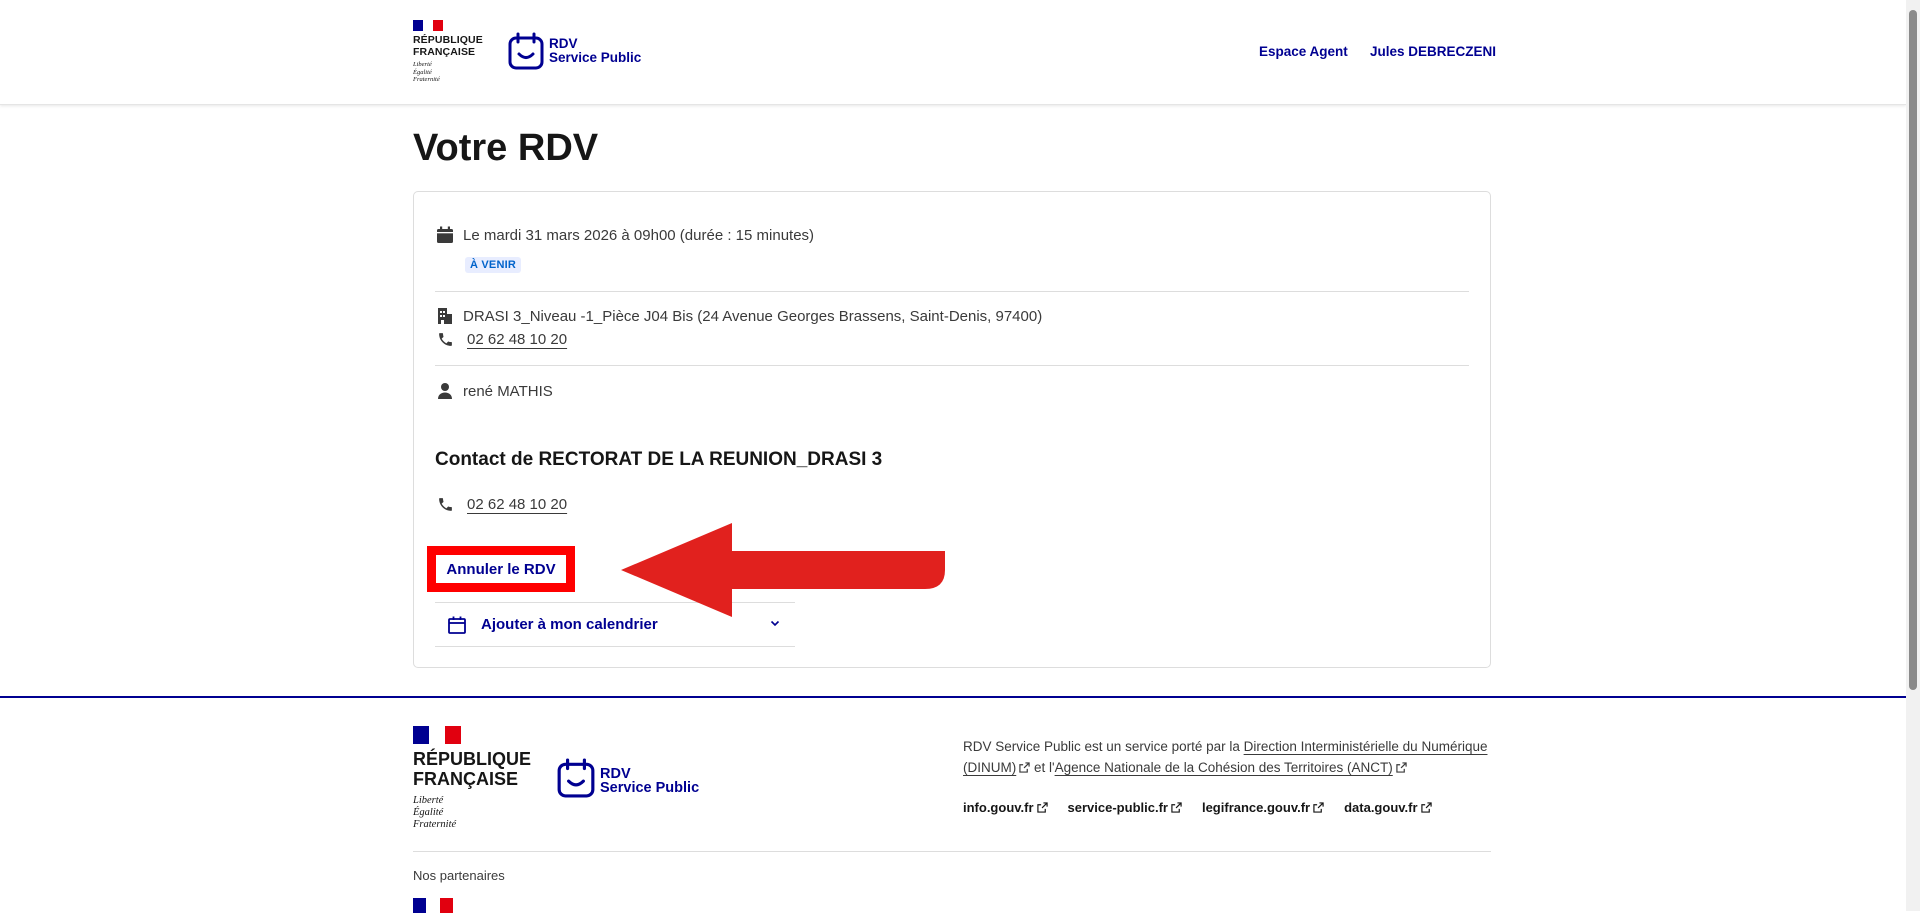  What do you see at coordinates (508, 391) in the screenshot?
I see `rdv-person: rené MATHIS` at bounding box center [508, 391].